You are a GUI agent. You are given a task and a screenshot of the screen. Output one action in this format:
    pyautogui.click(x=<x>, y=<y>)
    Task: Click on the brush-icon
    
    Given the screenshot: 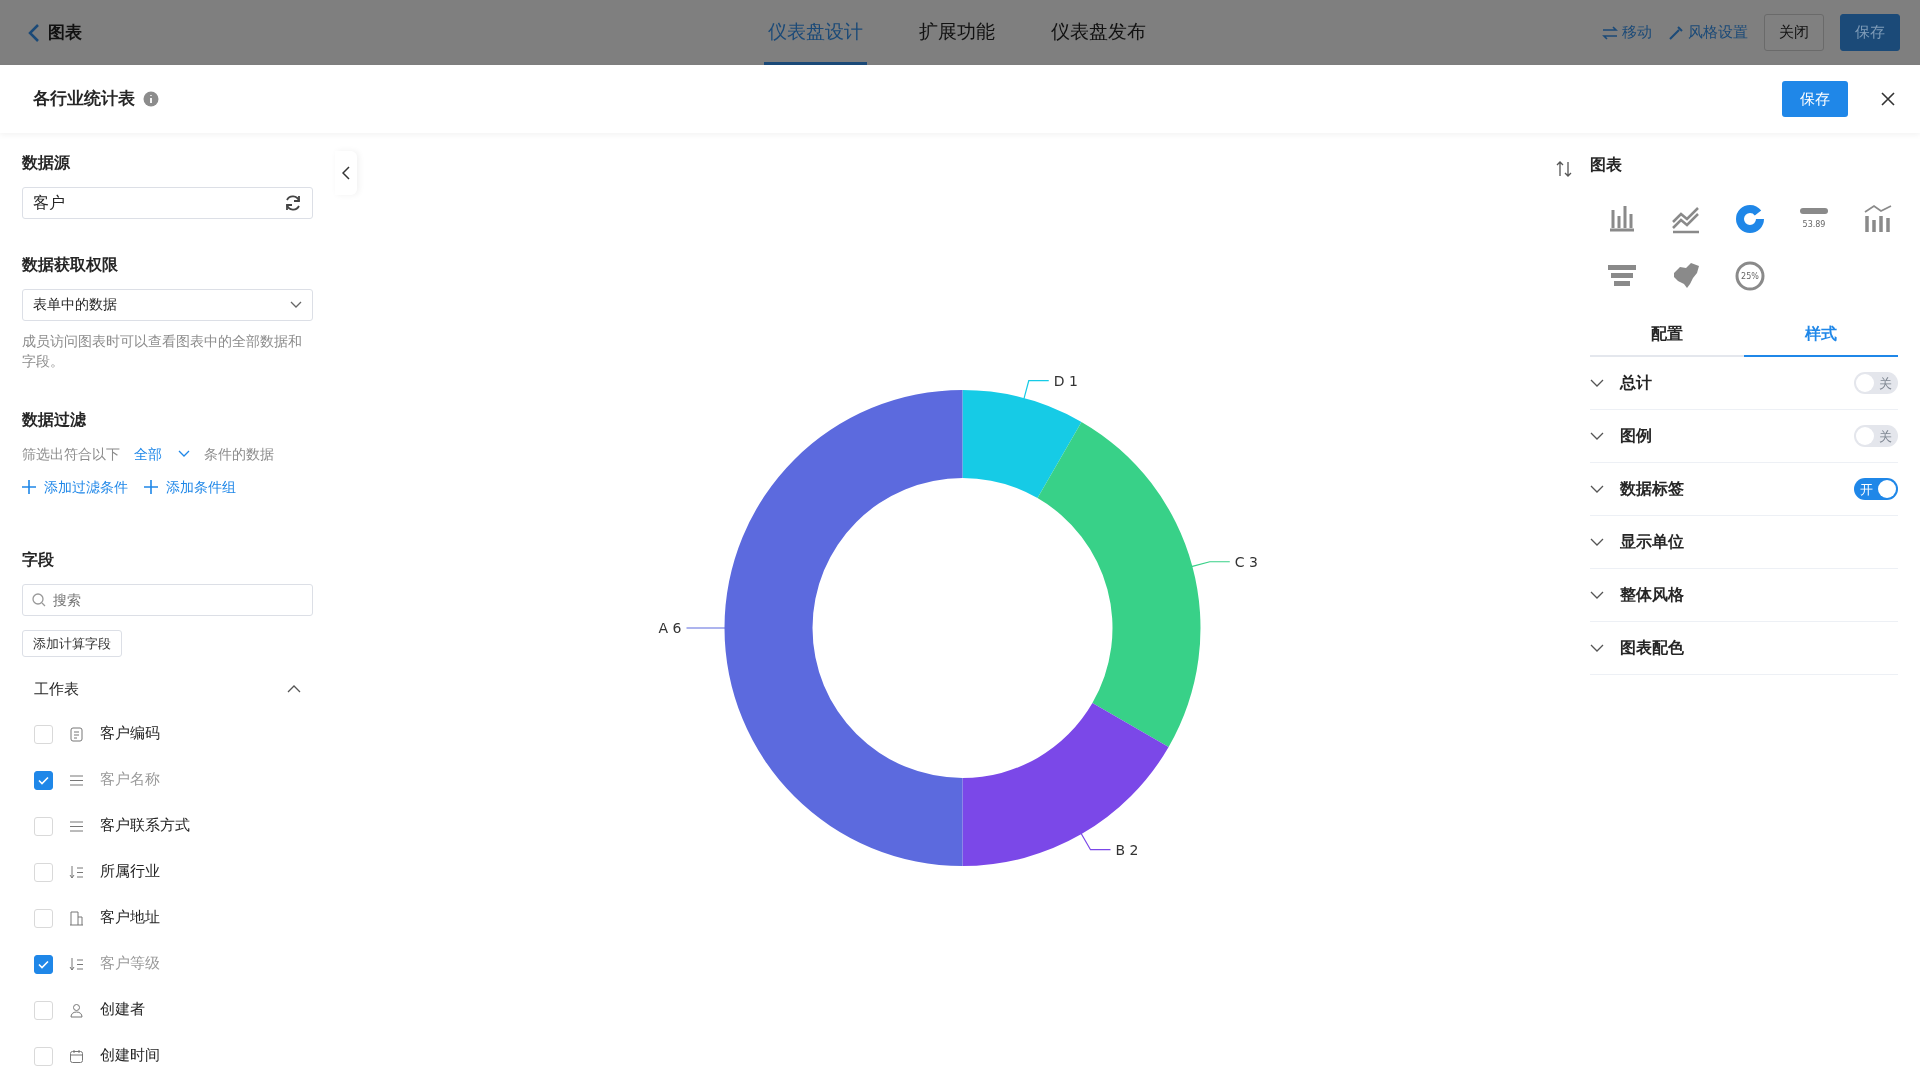 What is the action you would take?
    pyautogui.click(x=1676, y=32)
    